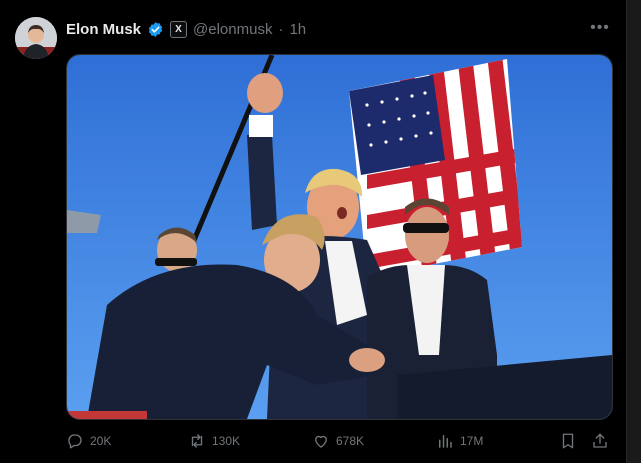 The height and width of the screenshot is (463, 641). I want to click on repost-button: 130K, so click(214, 441).